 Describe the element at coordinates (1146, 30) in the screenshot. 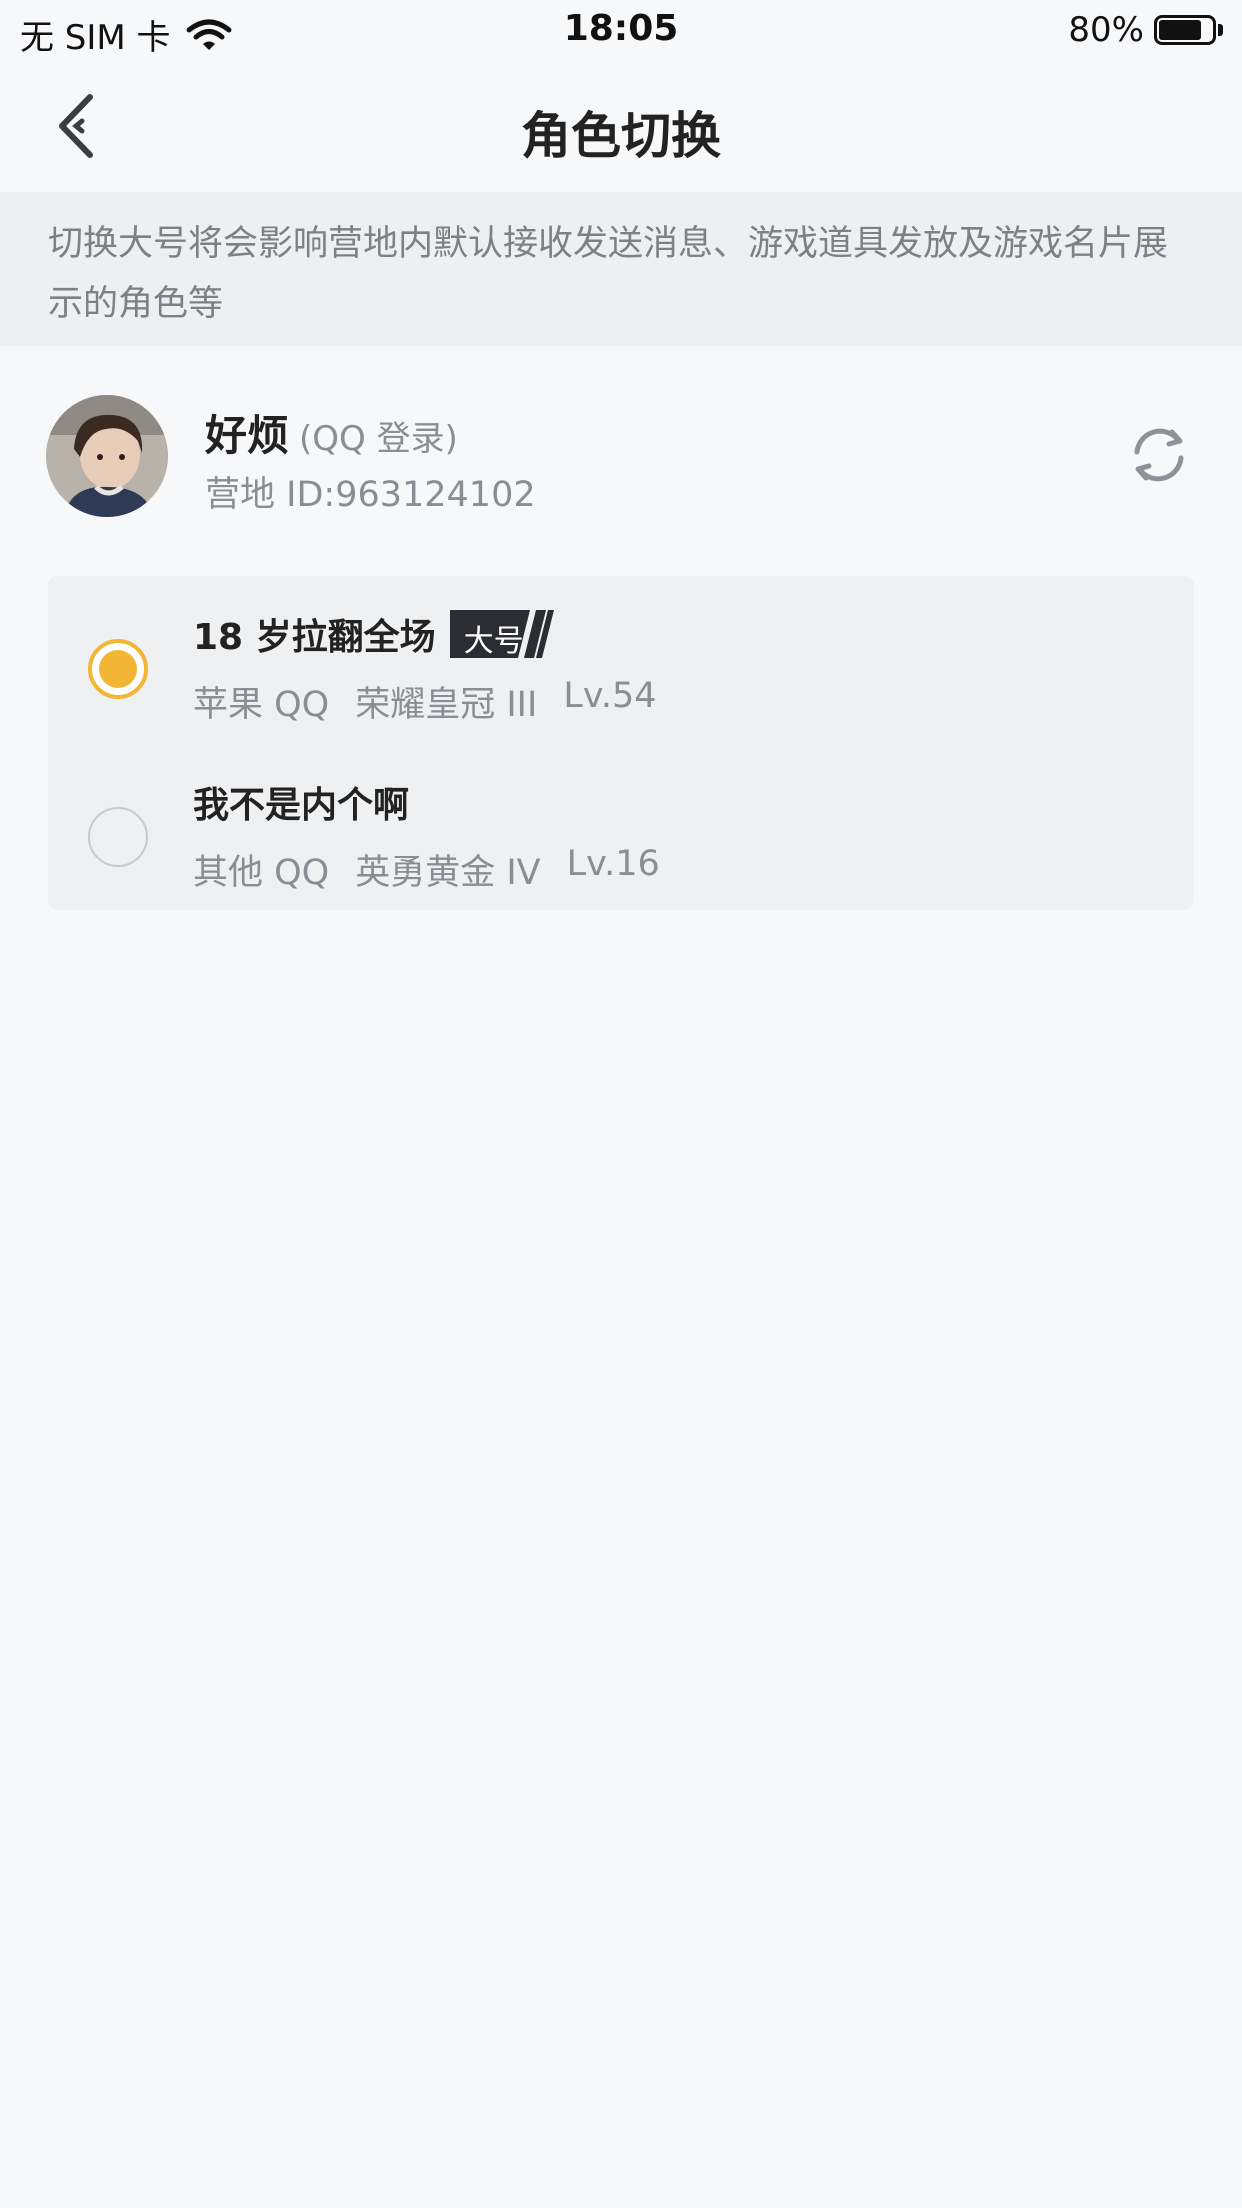

I see `status-right: 80%` at that location.